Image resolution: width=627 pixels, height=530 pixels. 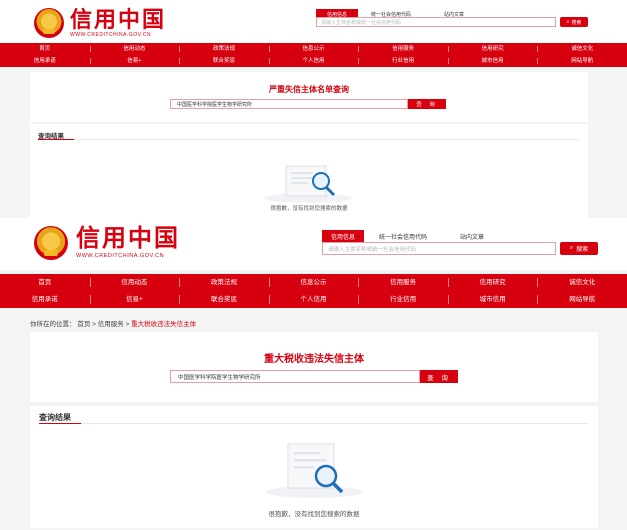 I want to click on breadcrumb-home: 首页, so click(x=83, y=324).